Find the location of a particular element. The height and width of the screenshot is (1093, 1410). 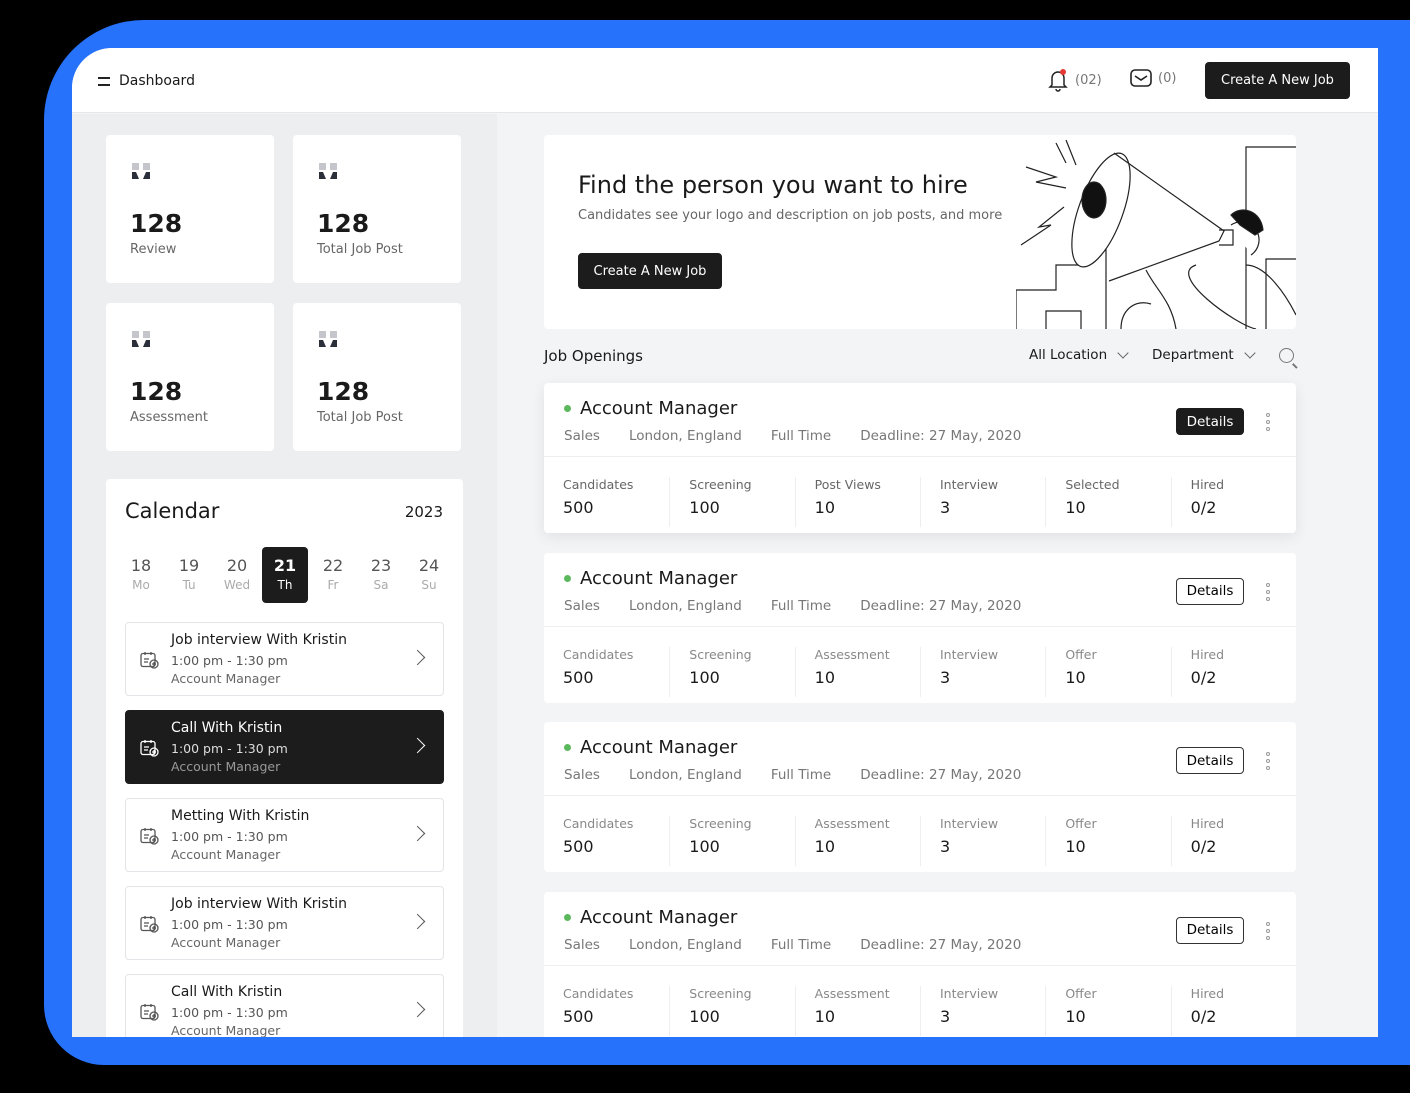

job-stat: Selected 10 is located at coordinates (1107, 502).